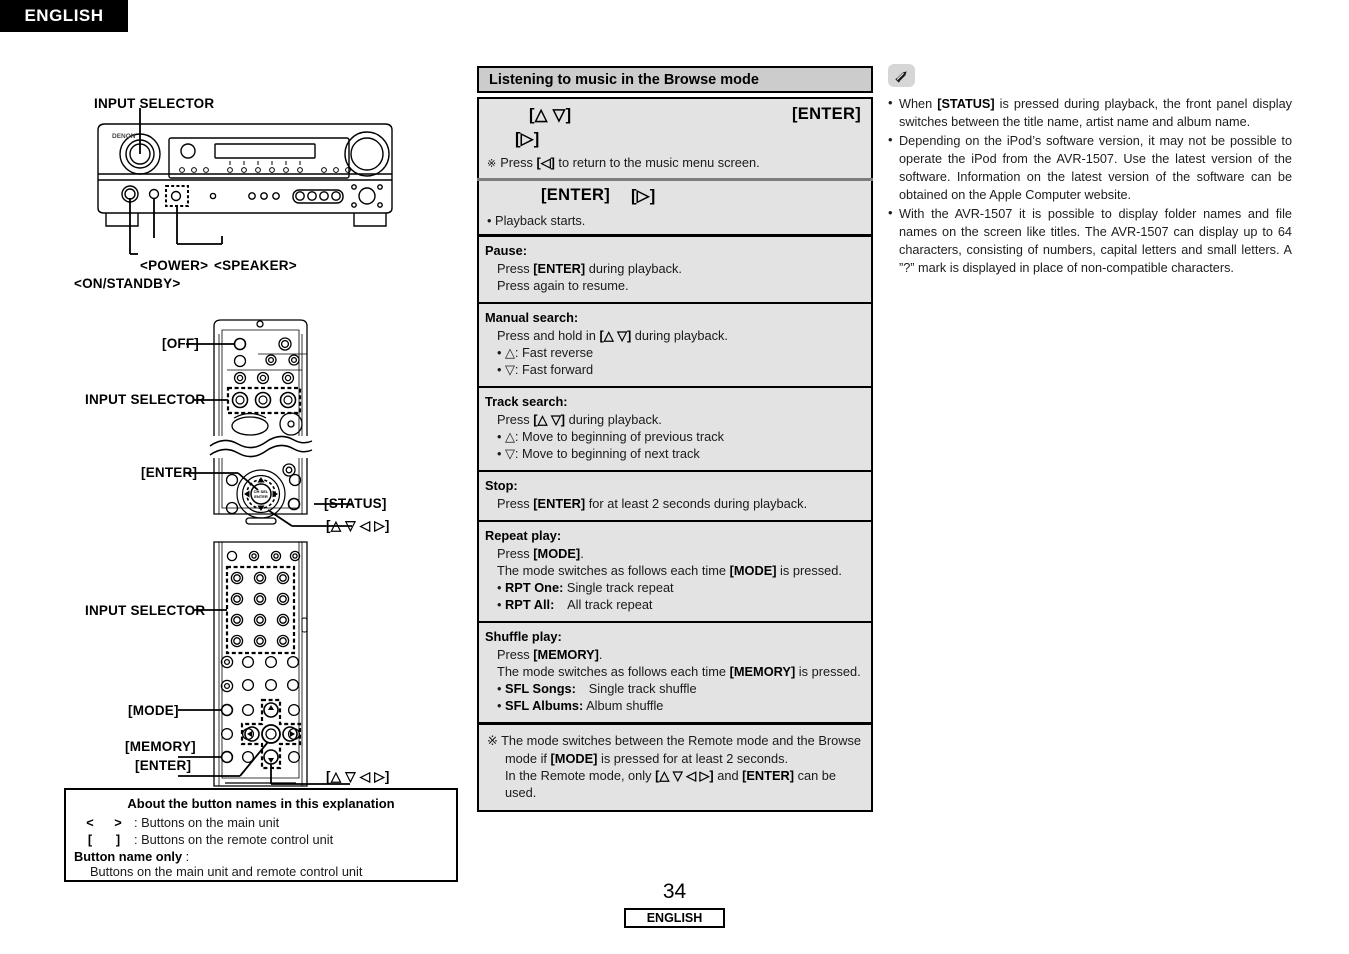 The image size is (1349, 954). What do you see at coordinates (728, 775) in the screenshot?
I see `footnote-line-3b: and` at bounding box center [728, 775].